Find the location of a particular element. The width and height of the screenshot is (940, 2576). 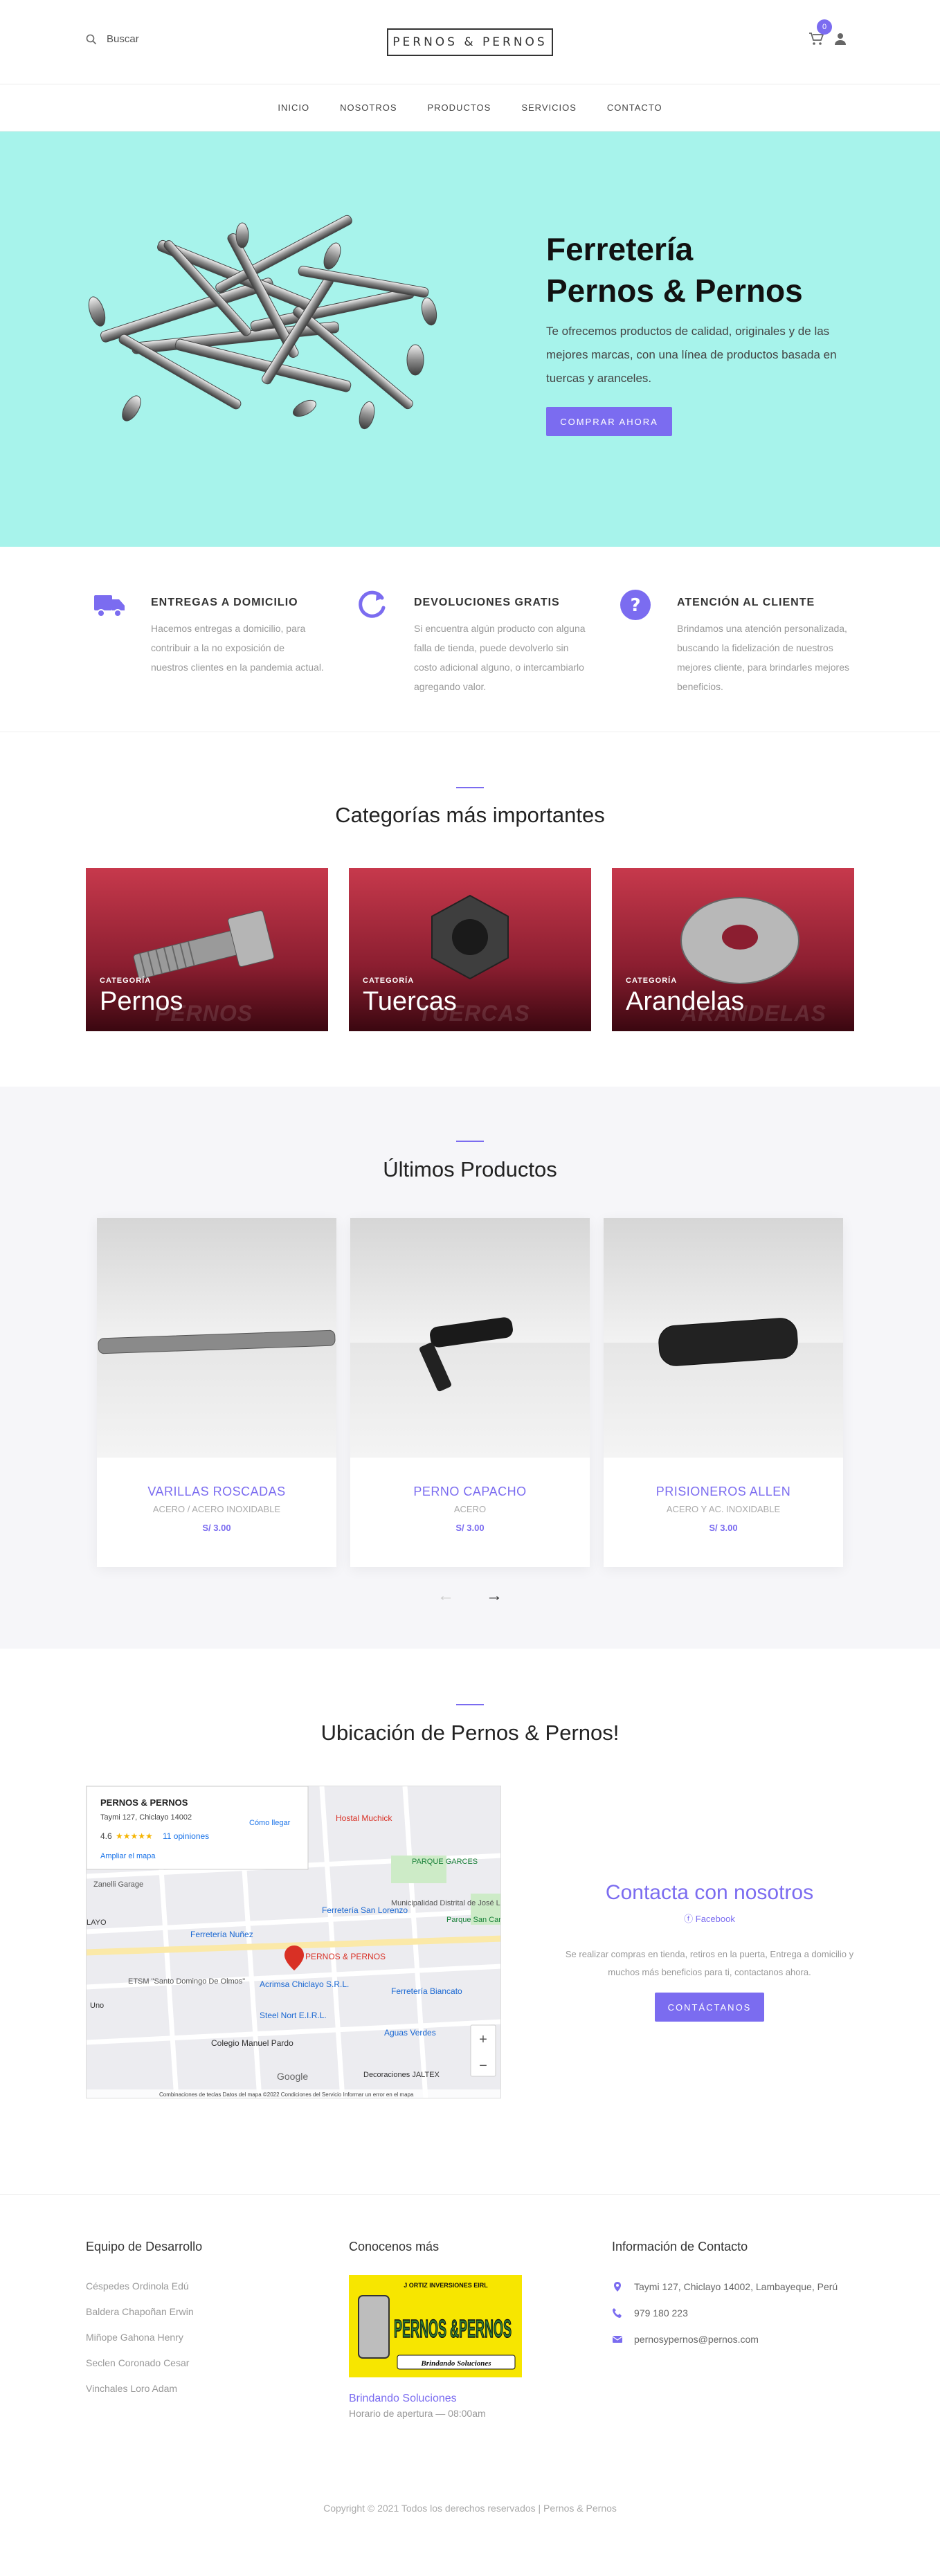

map-label: Parque San Carlos is located at coordinates (473, 1920).